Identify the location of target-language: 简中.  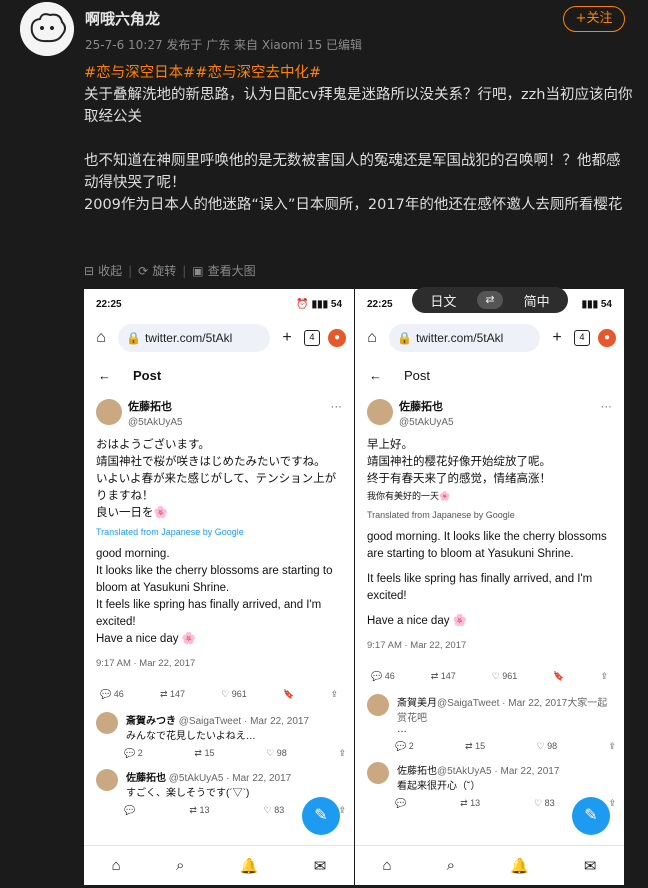
(537, 300).